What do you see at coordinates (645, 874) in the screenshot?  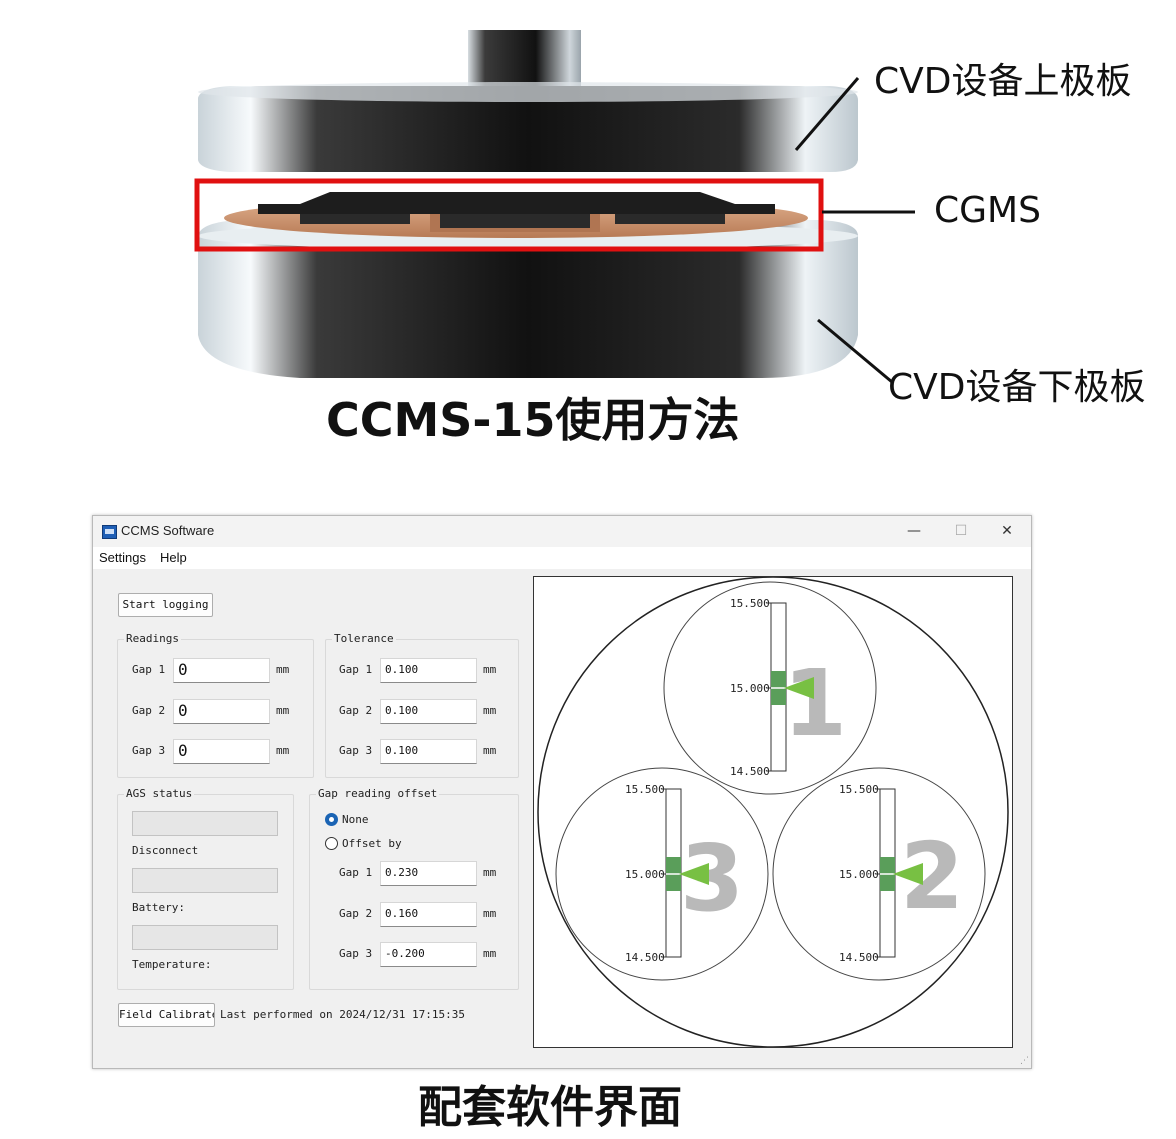 I see `gauge-3-mid-tick-label: 15.000` at bounding box center [645, 874].